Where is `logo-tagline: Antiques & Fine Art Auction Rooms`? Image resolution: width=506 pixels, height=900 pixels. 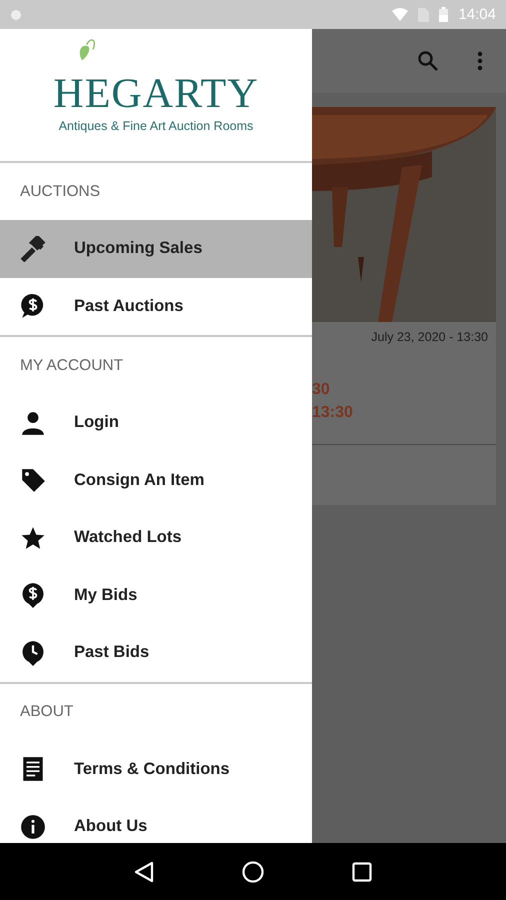 logo-tagline: Antiques & Fine Art Auction Rooms is located at coordinates (156, 126).